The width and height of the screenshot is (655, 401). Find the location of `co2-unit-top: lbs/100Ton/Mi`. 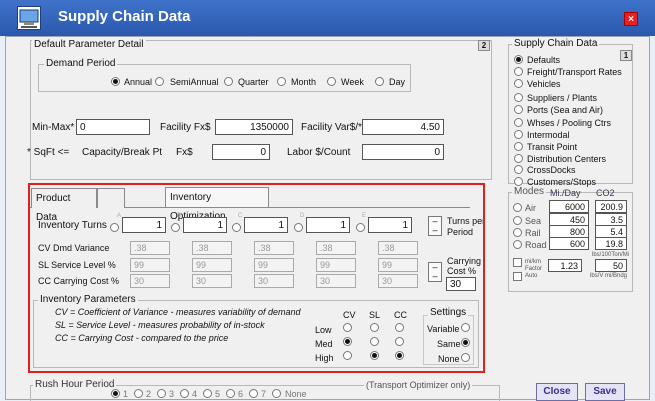

co2-unit-top: lbs/100Ton/Mi is located at coordinates (611, 255).